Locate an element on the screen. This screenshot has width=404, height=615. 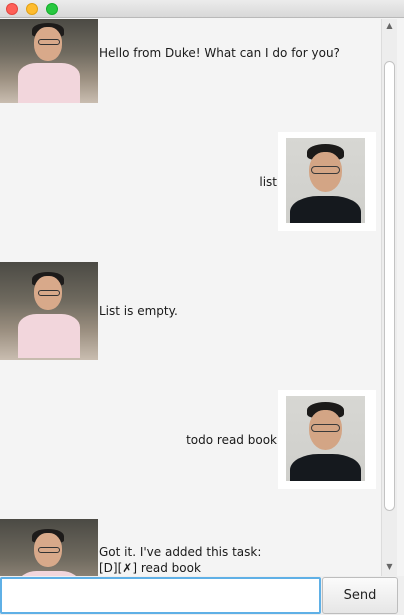
duke-message-text: List is empty. is located at coordinates (138, 311).